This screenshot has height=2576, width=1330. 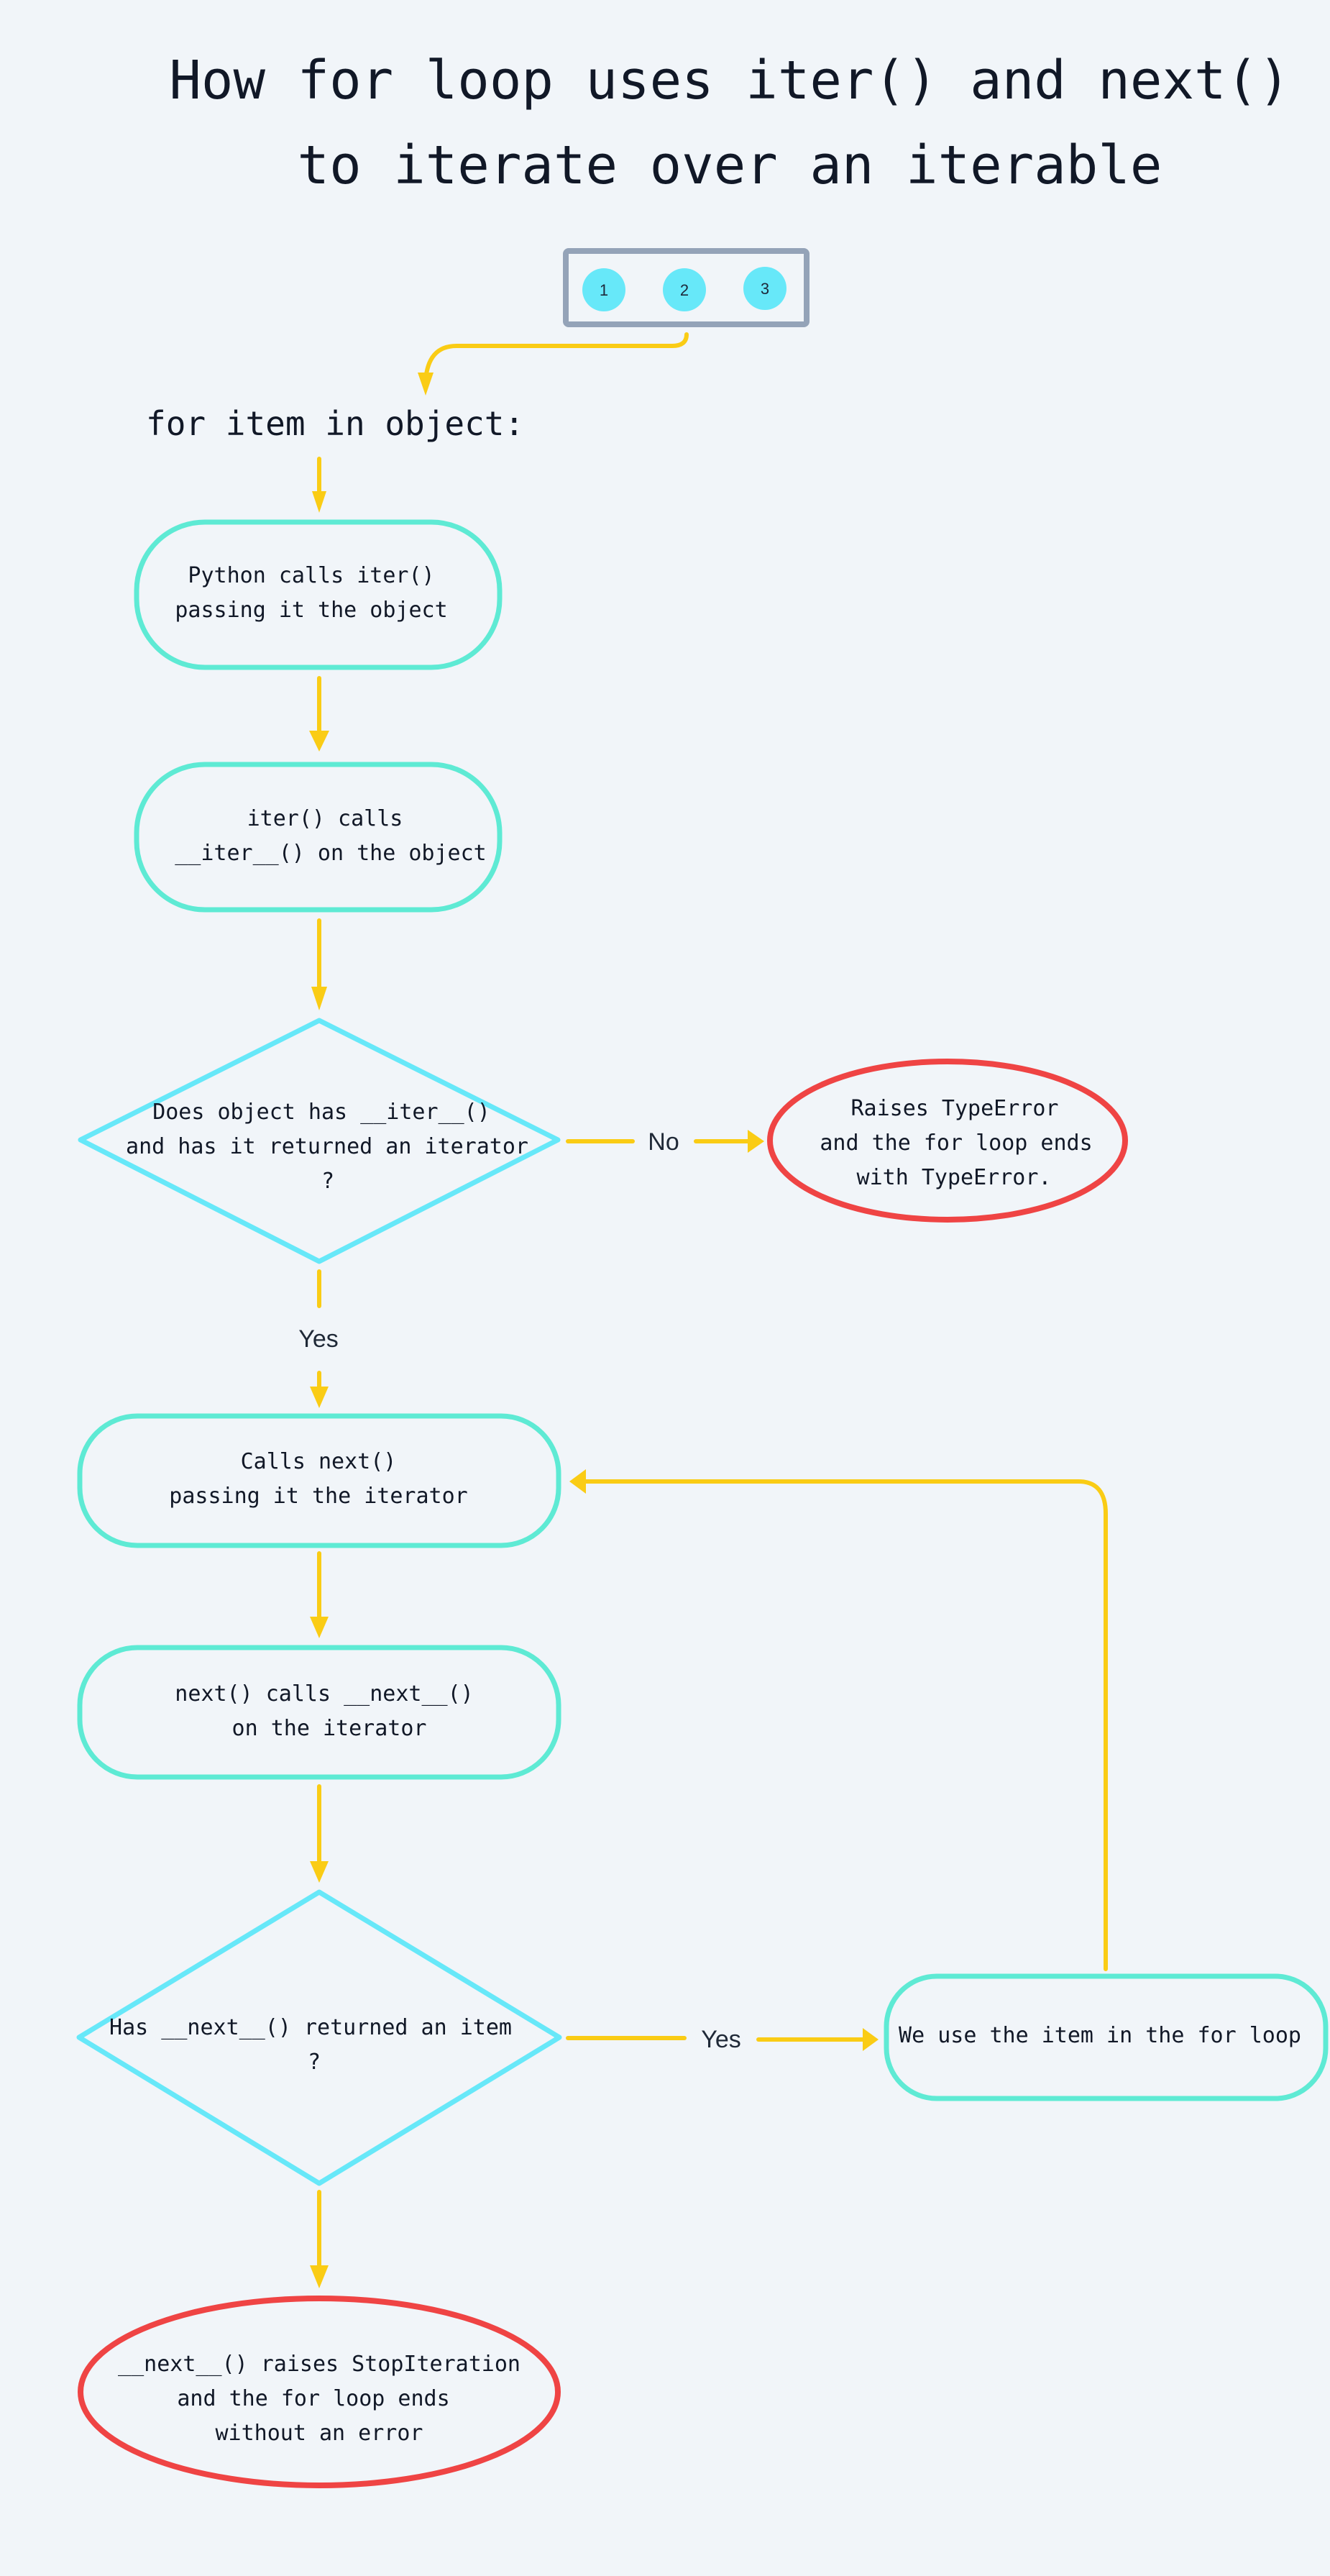 I want to click on node-next-calls-dunder-line-1: next() calls __next__(), so click(x=324, y=1694).